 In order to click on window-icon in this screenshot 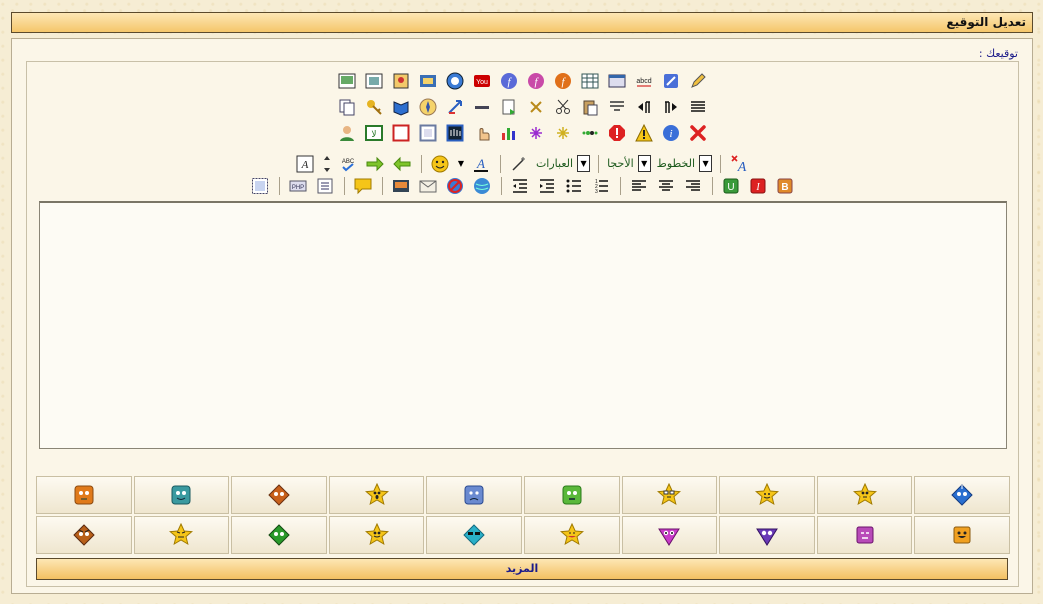, I will do `click(617, 80)`.